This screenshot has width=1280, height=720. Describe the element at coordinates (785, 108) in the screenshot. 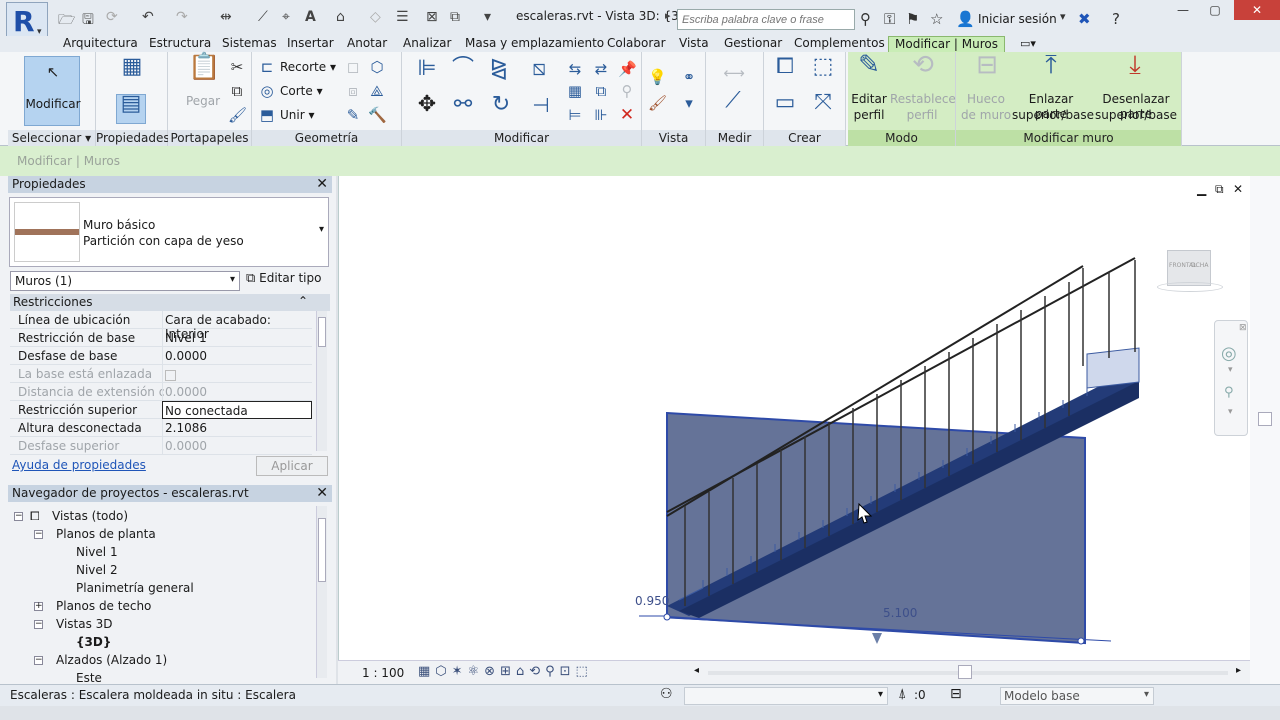

I see `create-group-icon: ▭` at that location.